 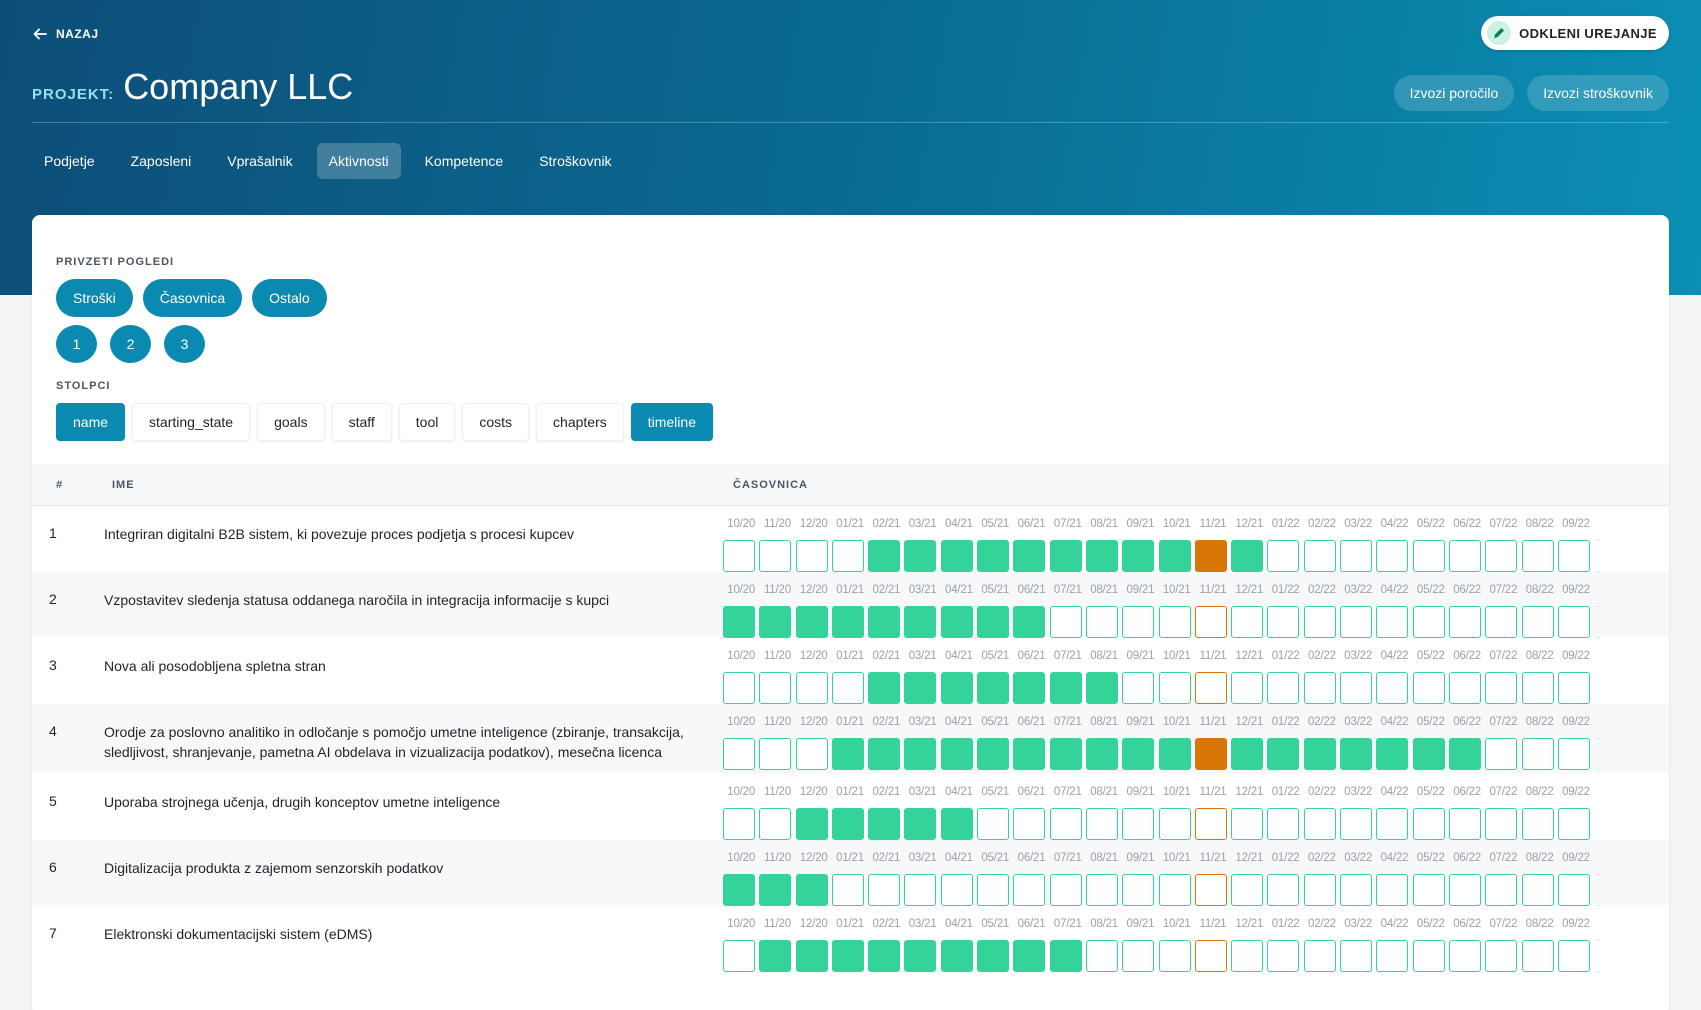 I want to click on column-toggle-goals: goals, so click(x=291, y=422).